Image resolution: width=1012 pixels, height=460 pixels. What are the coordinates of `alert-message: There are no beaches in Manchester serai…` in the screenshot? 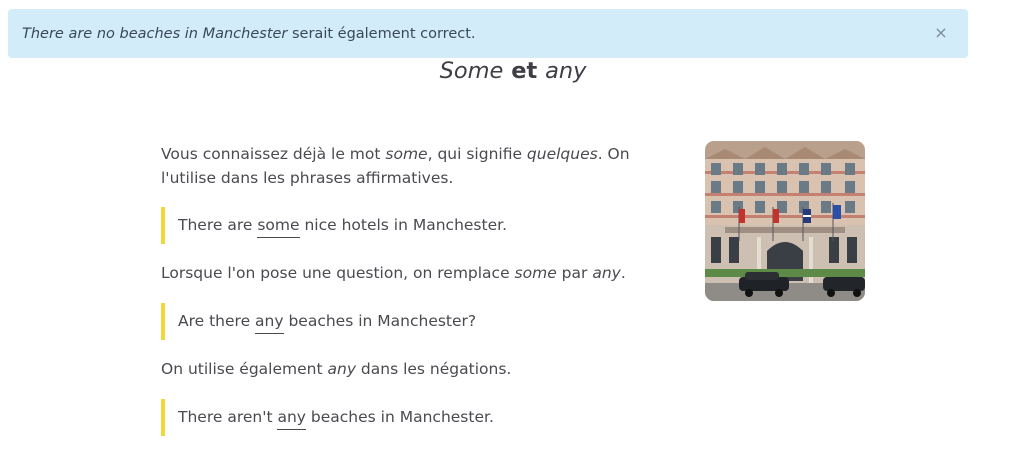 It's located at (249, 34).